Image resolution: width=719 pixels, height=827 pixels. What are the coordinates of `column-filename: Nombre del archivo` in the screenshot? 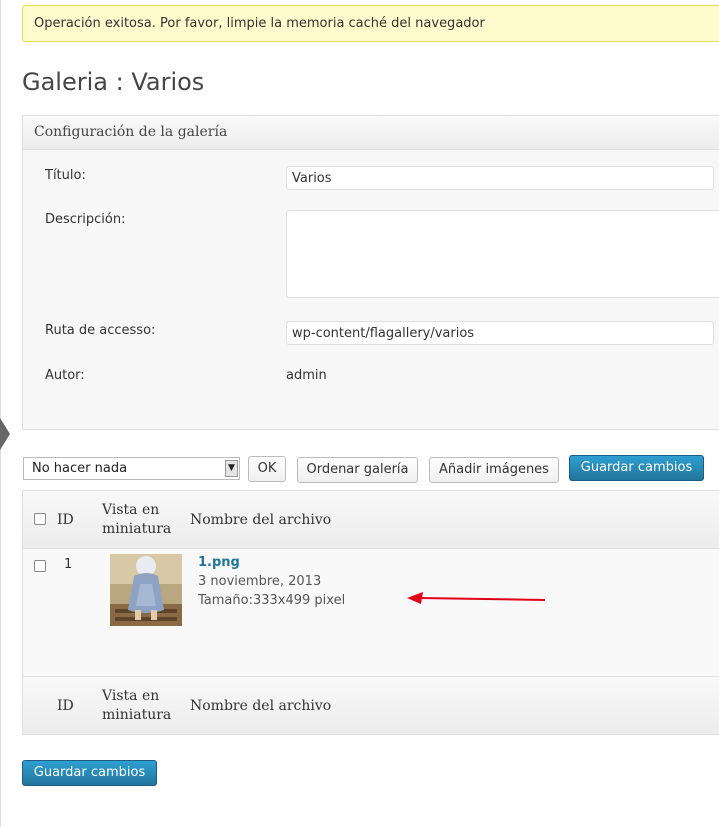 It's located at (261, 520).